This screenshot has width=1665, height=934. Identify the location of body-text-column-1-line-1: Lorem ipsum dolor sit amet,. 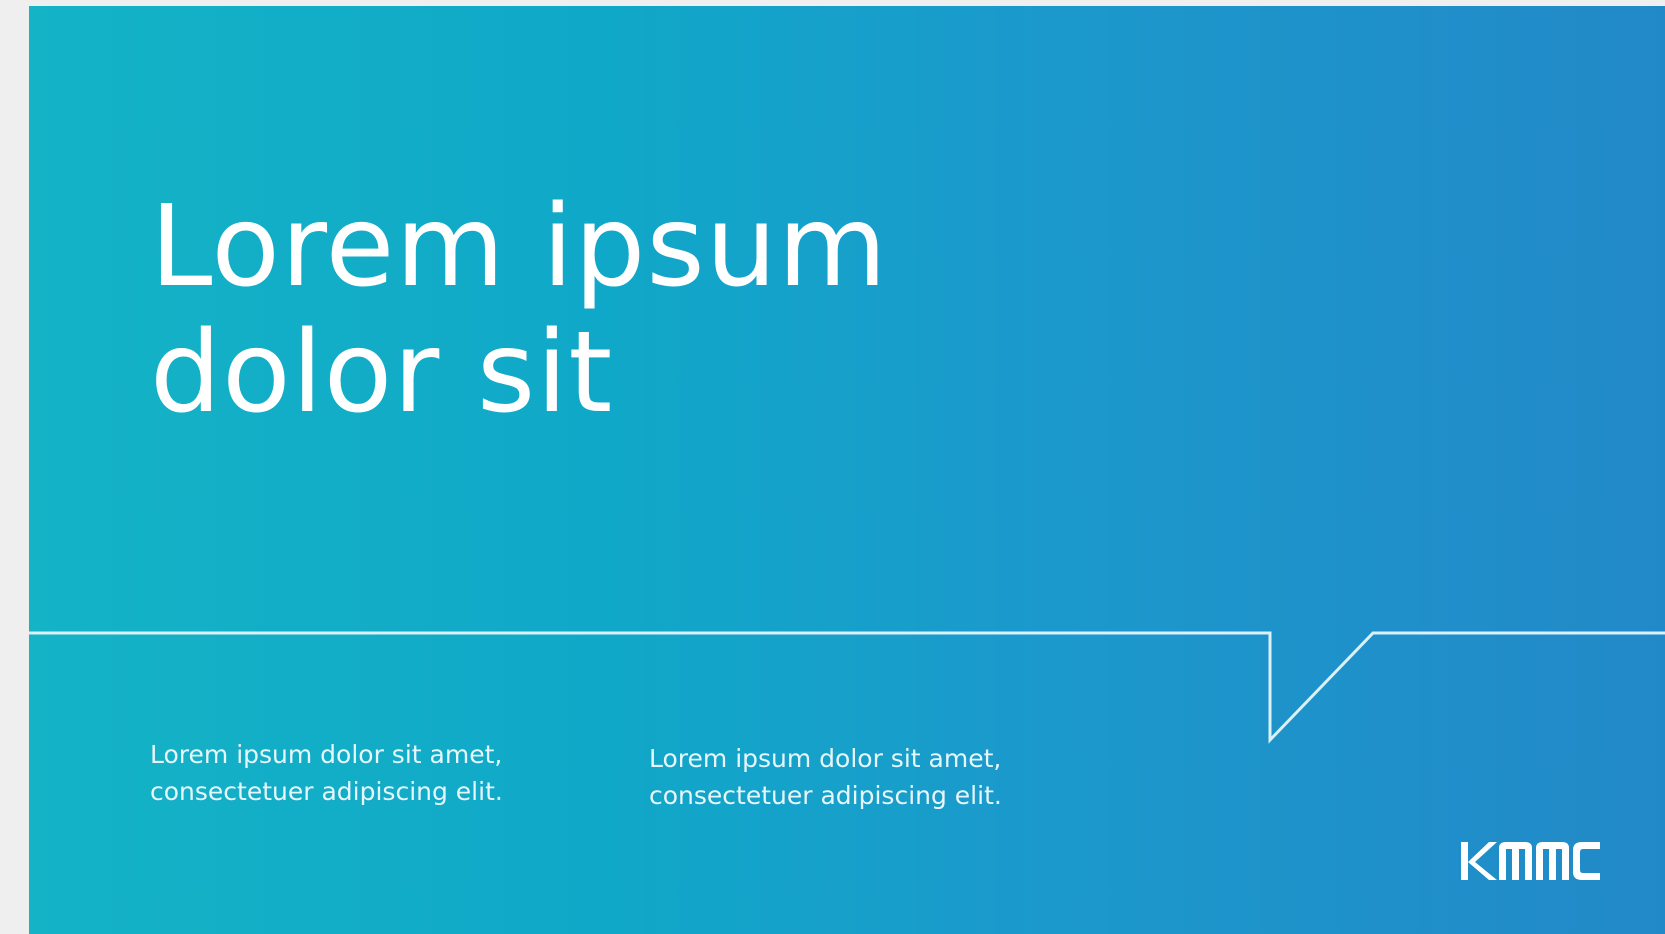
(326, 754).